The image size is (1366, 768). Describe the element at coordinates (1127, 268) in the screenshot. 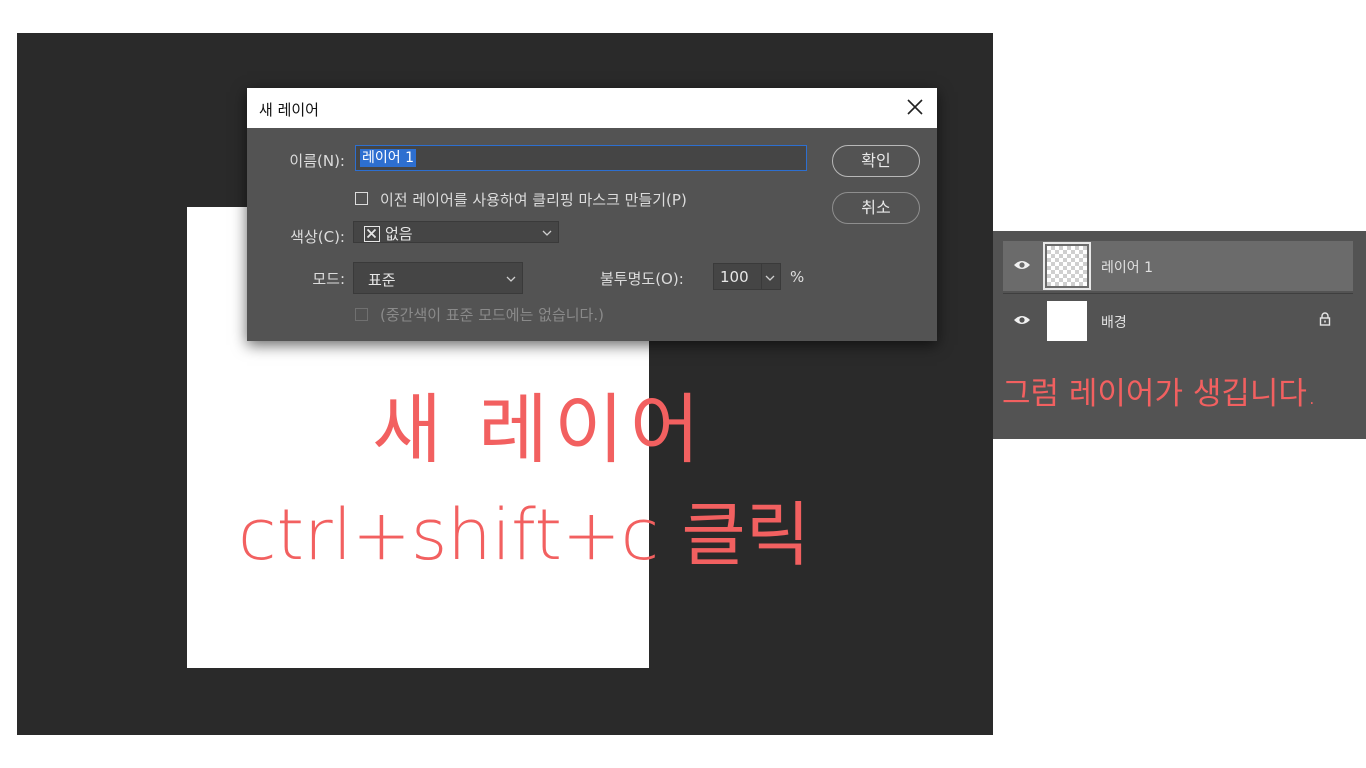

I see `layer-name: 레이어 1` at that location.